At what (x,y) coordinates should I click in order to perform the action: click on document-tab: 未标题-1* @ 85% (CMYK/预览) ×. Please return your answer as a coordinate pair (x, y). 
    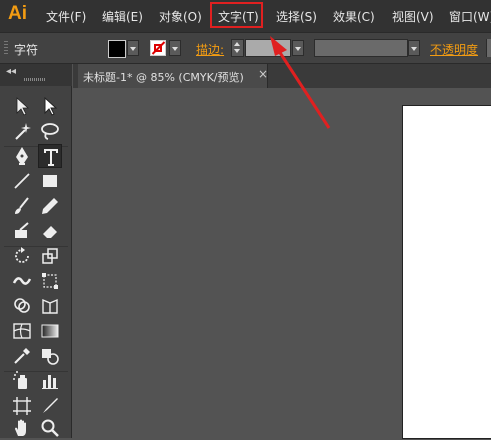
    Looking at the image, I should click on (173, 76).